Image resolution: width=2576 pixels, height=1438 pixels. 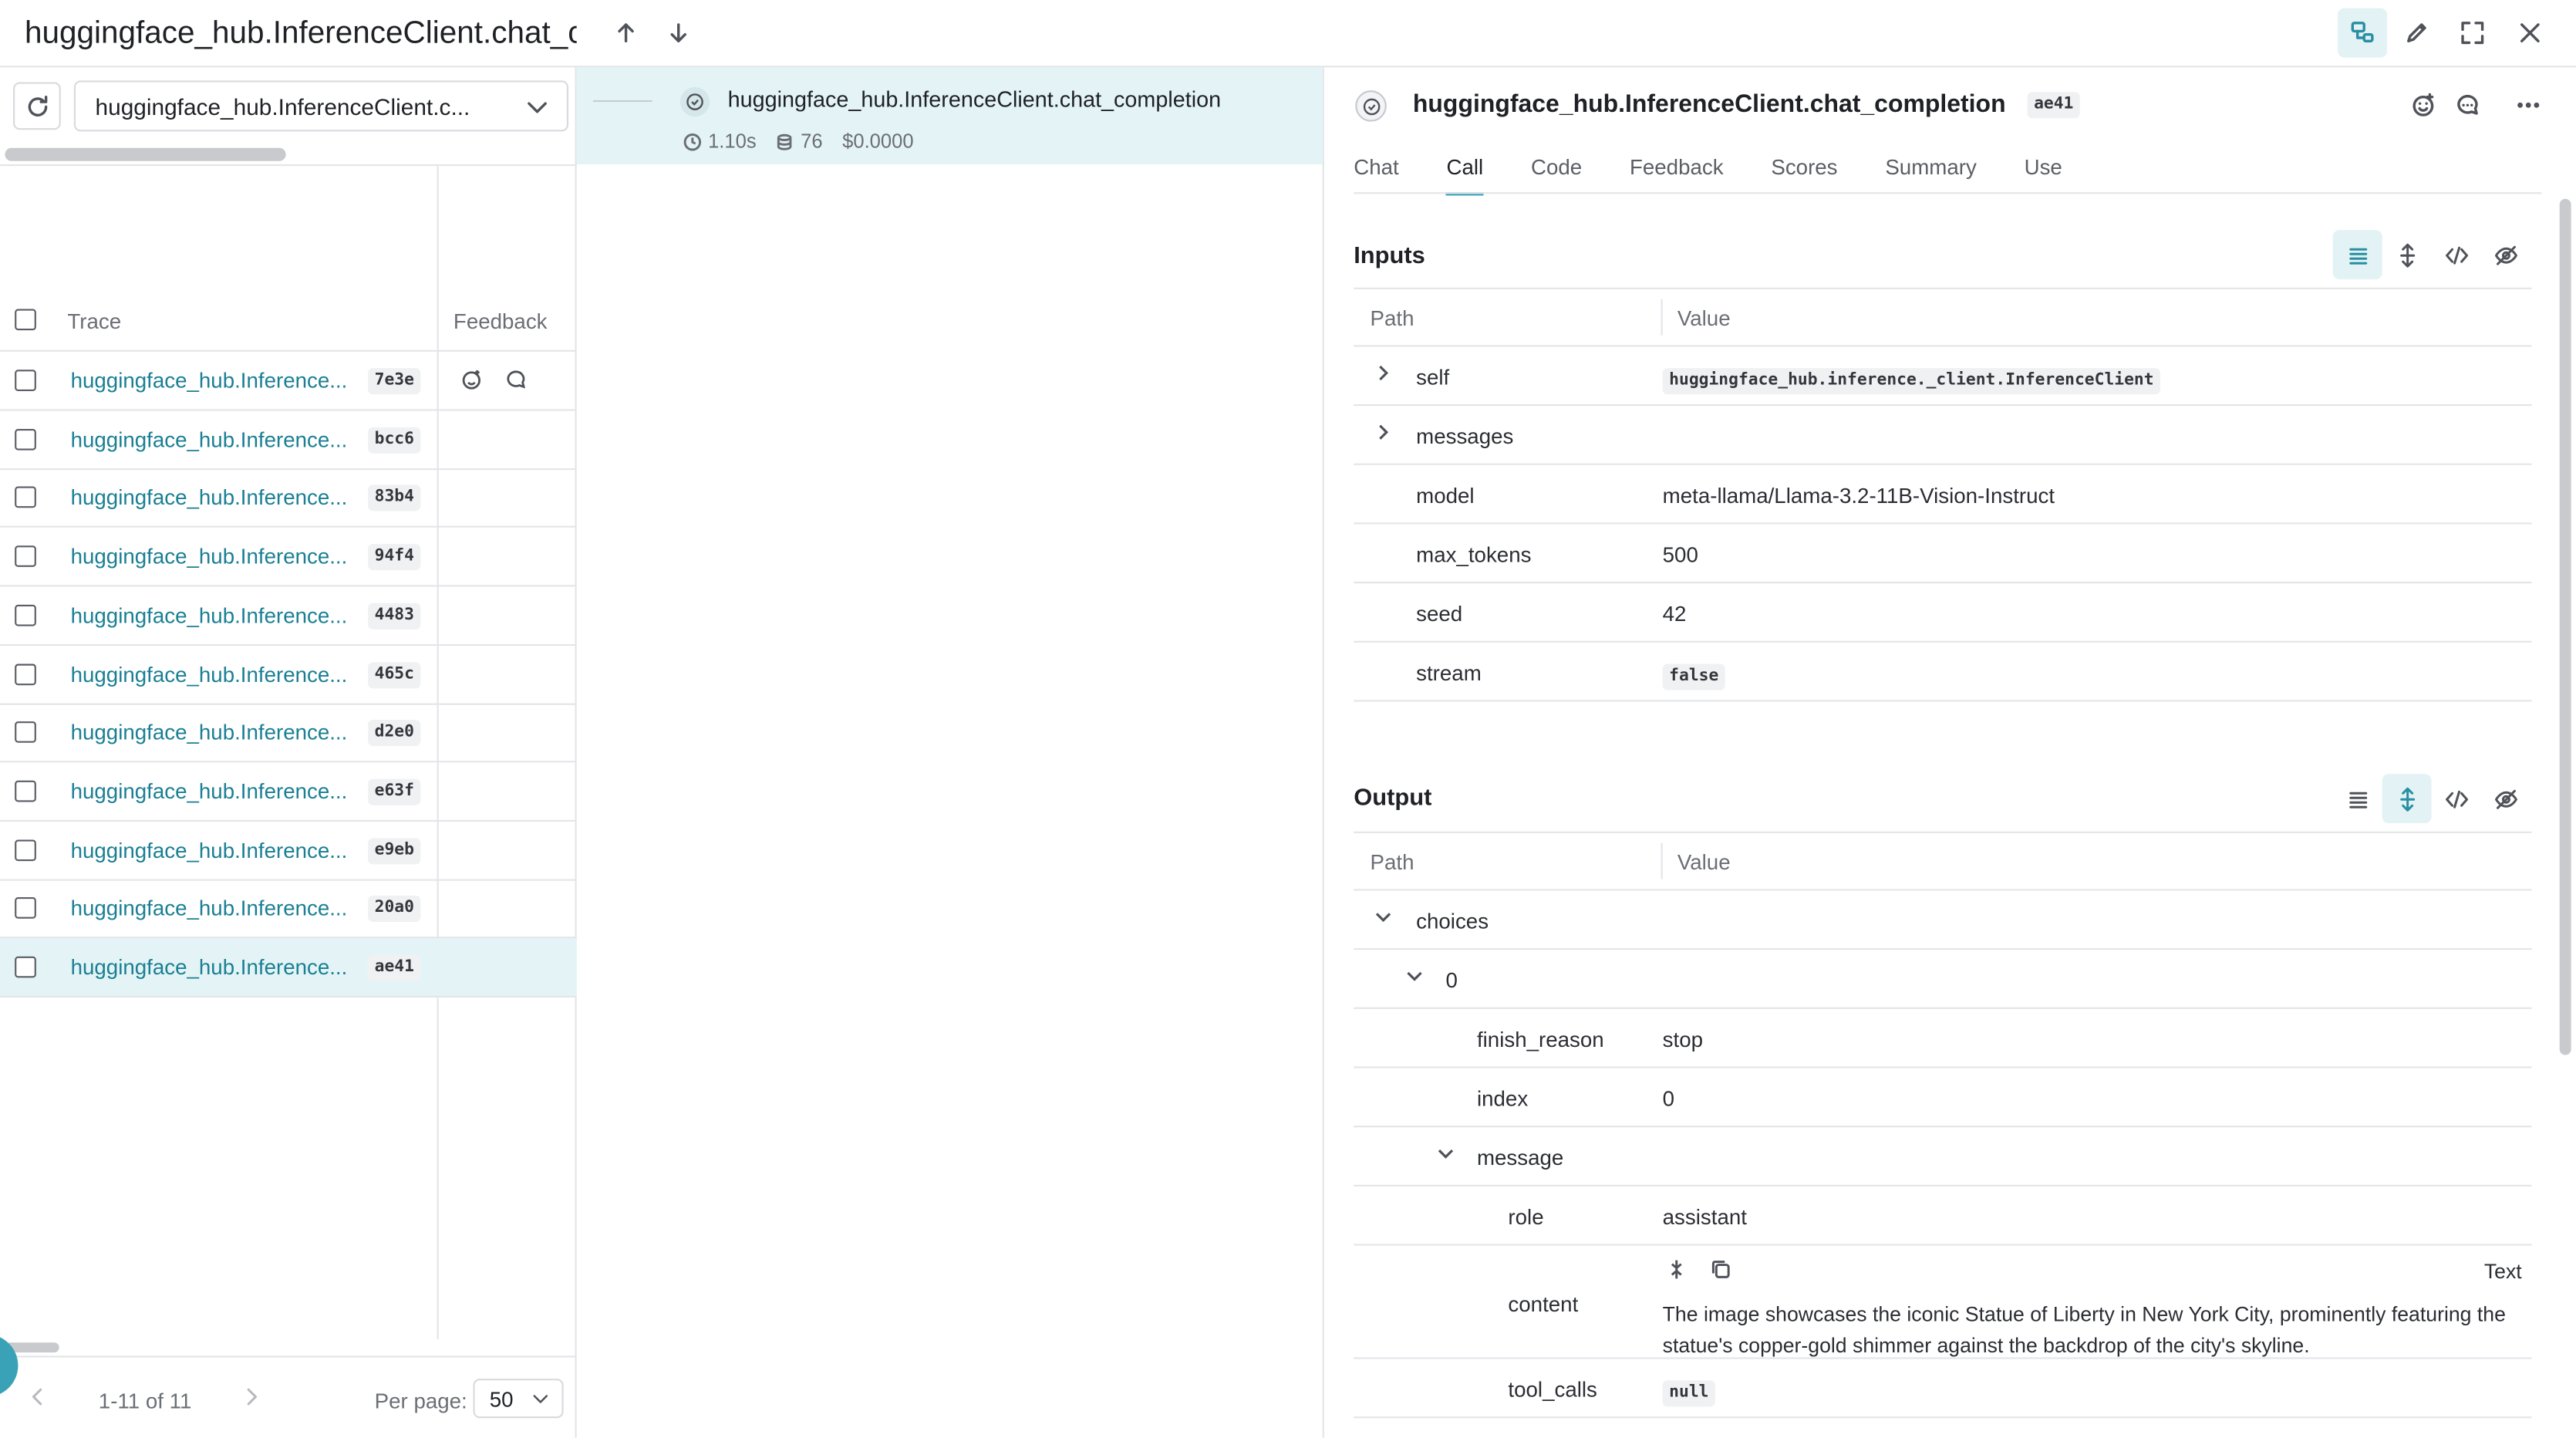 What do you see at coordinates (394, 968) in the screenshot?
I see `trace-id-badge: ae41` at bounding box center [394, 968].